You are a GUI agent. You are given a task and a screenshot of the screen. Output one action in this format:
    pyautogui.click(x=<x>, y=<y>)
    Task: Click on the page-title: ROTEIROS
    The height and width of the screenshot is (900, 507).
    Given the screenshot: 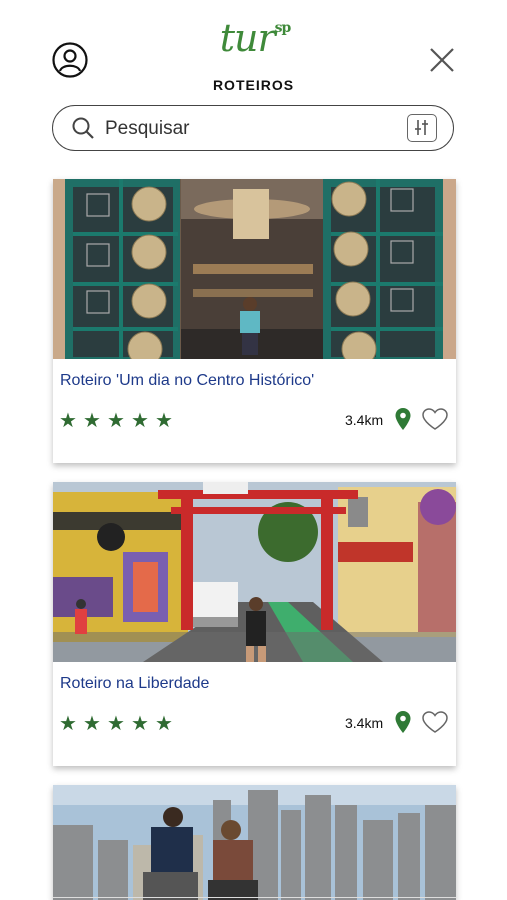 What is the action you would take?
    pyautogui.click(x=253, y=85)
    